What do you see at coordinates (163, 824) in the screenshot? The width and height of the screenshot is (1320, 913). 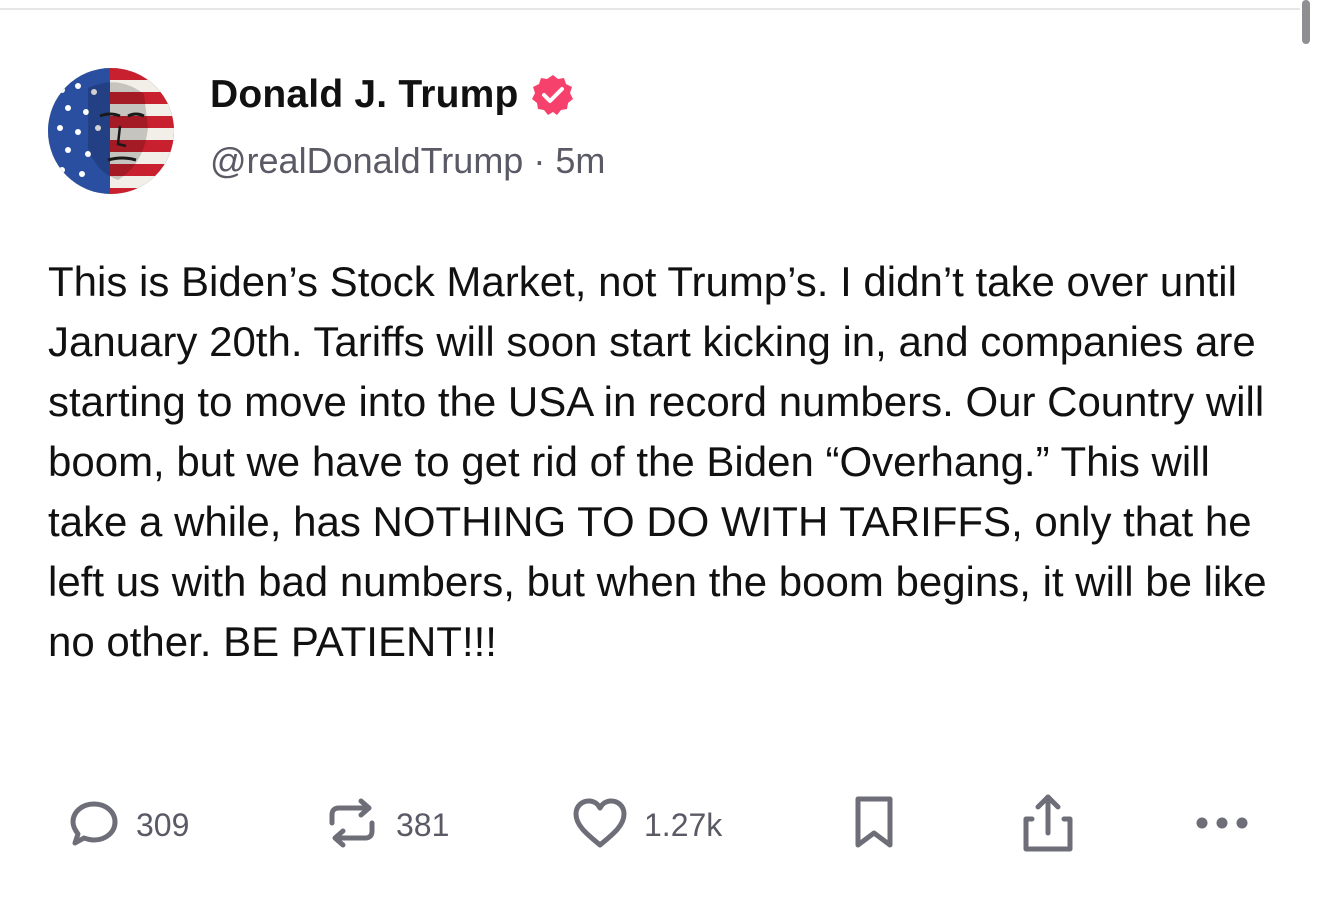 I see `reply-count: 309` at bounding box center [163, 824].